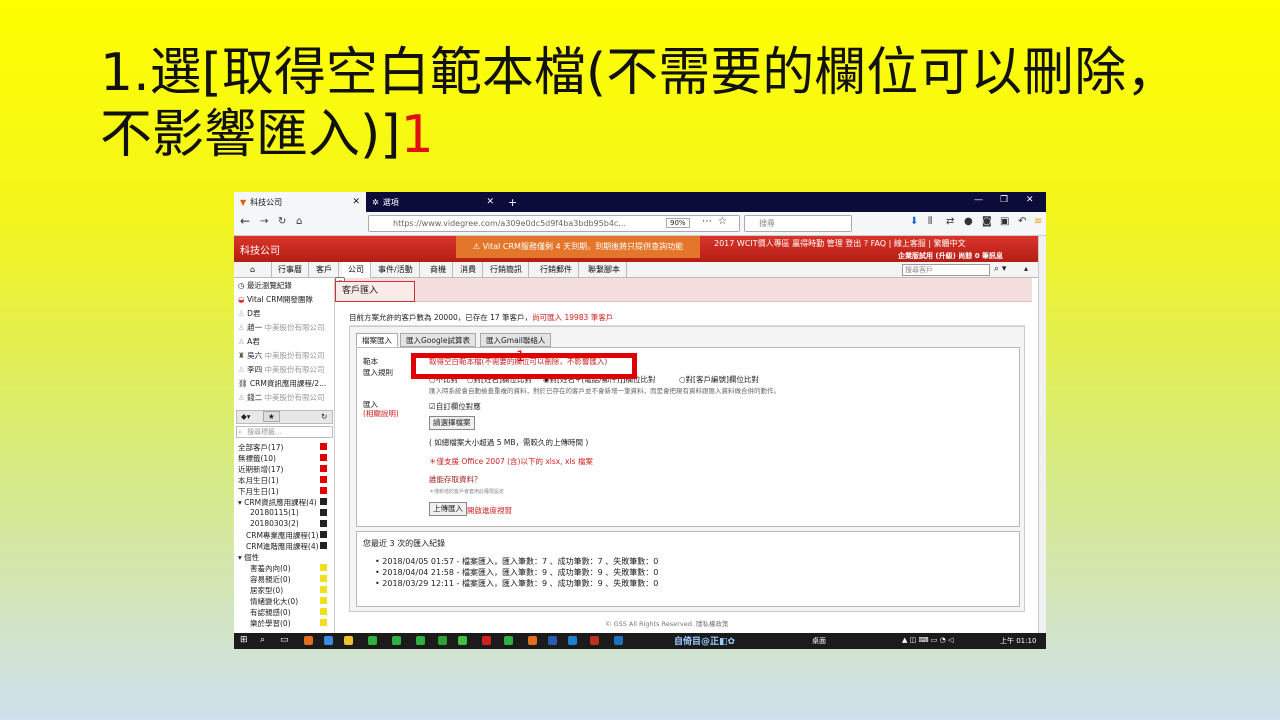  I want to click on menu-item: 行銷簡訊, so click(506, 270).